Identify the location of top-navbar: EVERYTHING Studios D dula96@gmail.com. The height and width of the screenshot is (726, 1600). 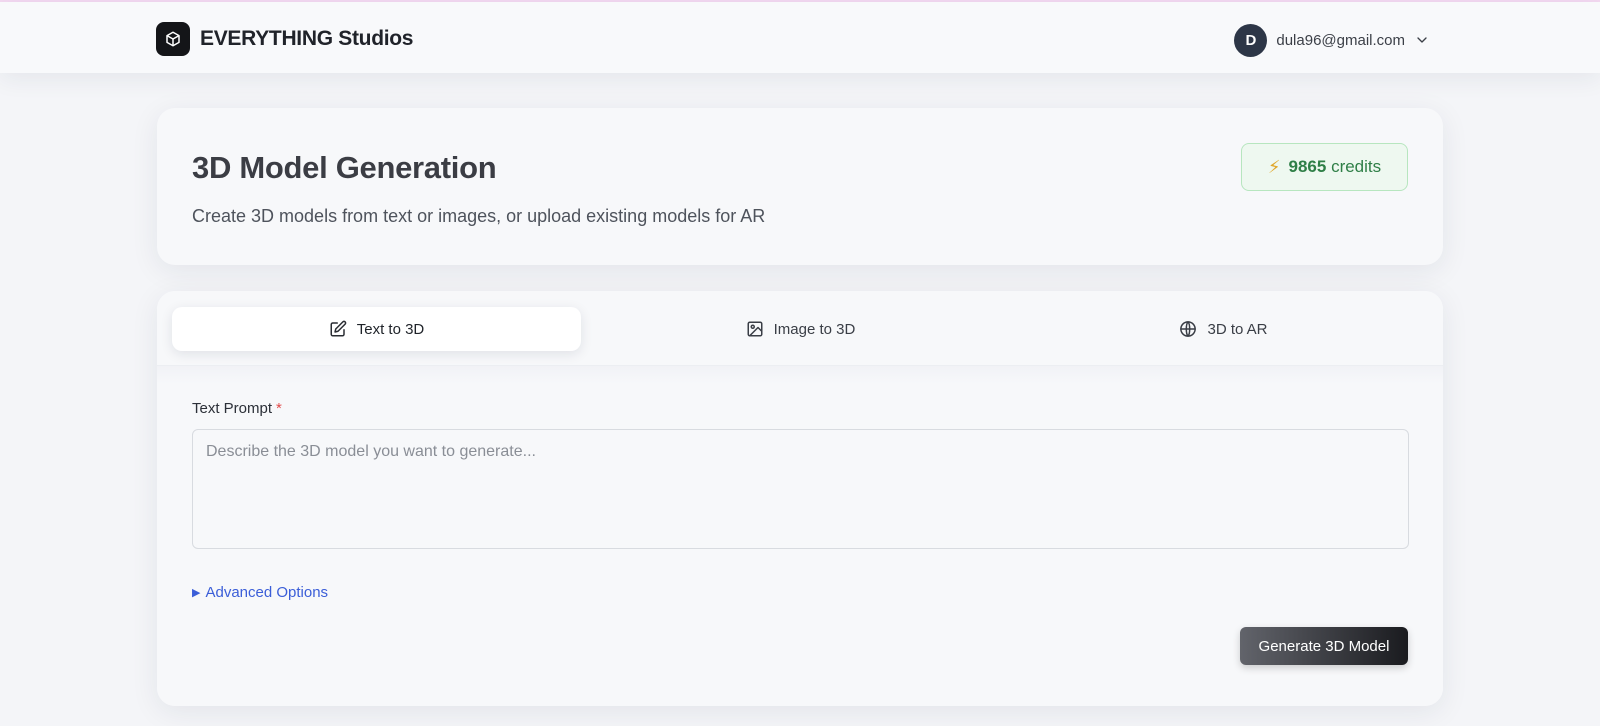
(800, 37).